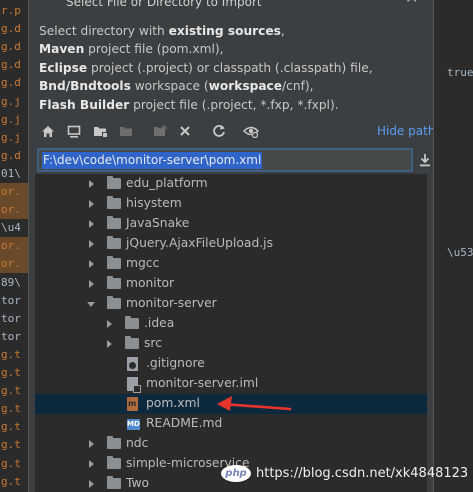 This screenshot has width=473, height=492. I want to click on tree-row: edu_platform, so click(231, 184).